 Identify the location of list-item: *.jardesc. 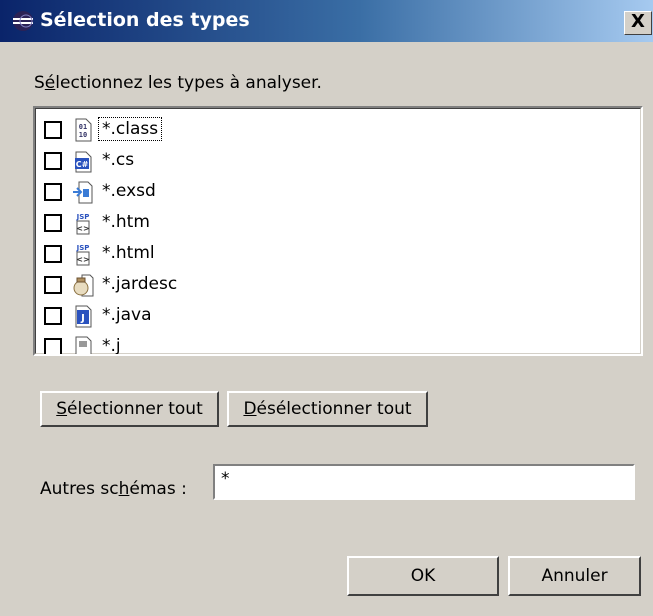
(322, 285).